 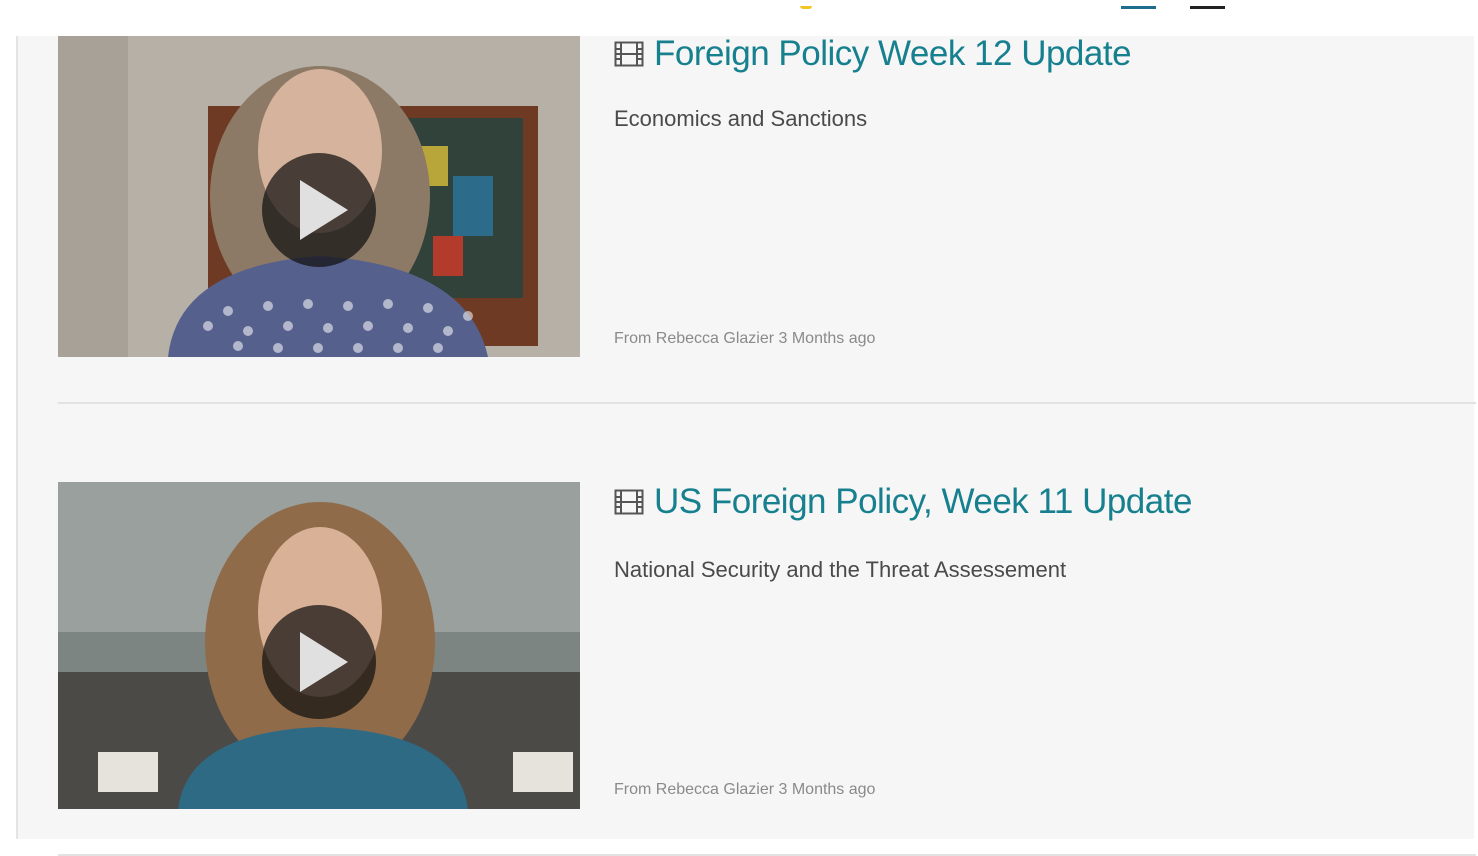 I want to click on media-title-row: US Foreign Policy, Week 11 Update, so click(x=903, y=502).